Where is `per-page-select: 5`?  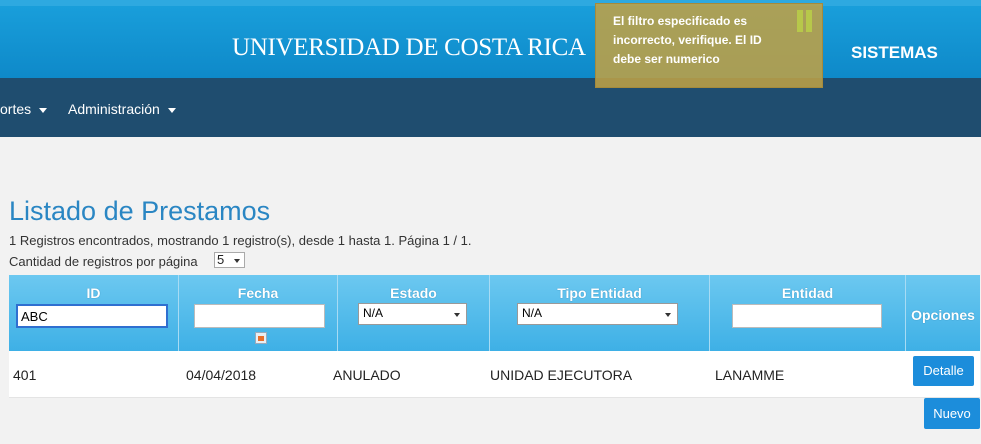
per-page-select: 5 is located at coordinates (229, 260).